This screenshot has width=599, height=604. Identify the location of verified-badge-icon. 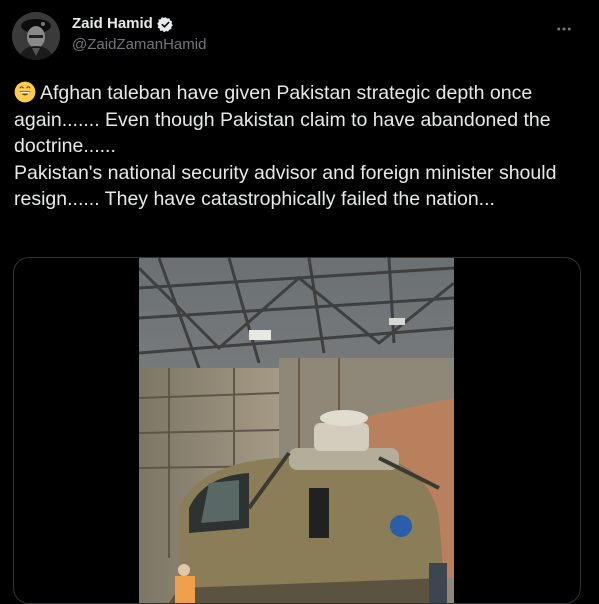
(165, 24).